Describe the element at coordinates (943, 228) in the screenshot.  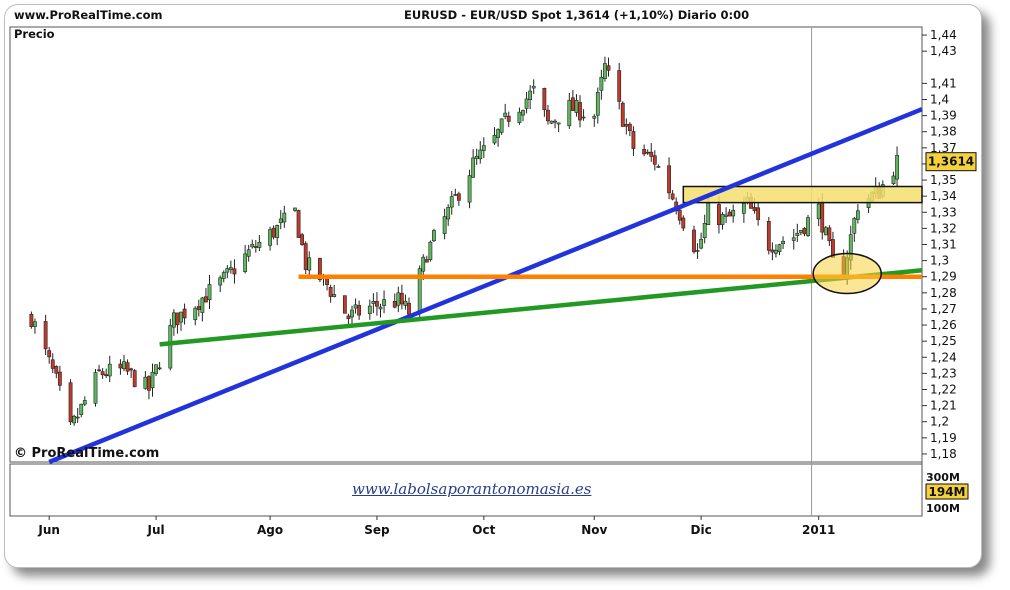
I see `y-tick-label: 1,32` at that location.